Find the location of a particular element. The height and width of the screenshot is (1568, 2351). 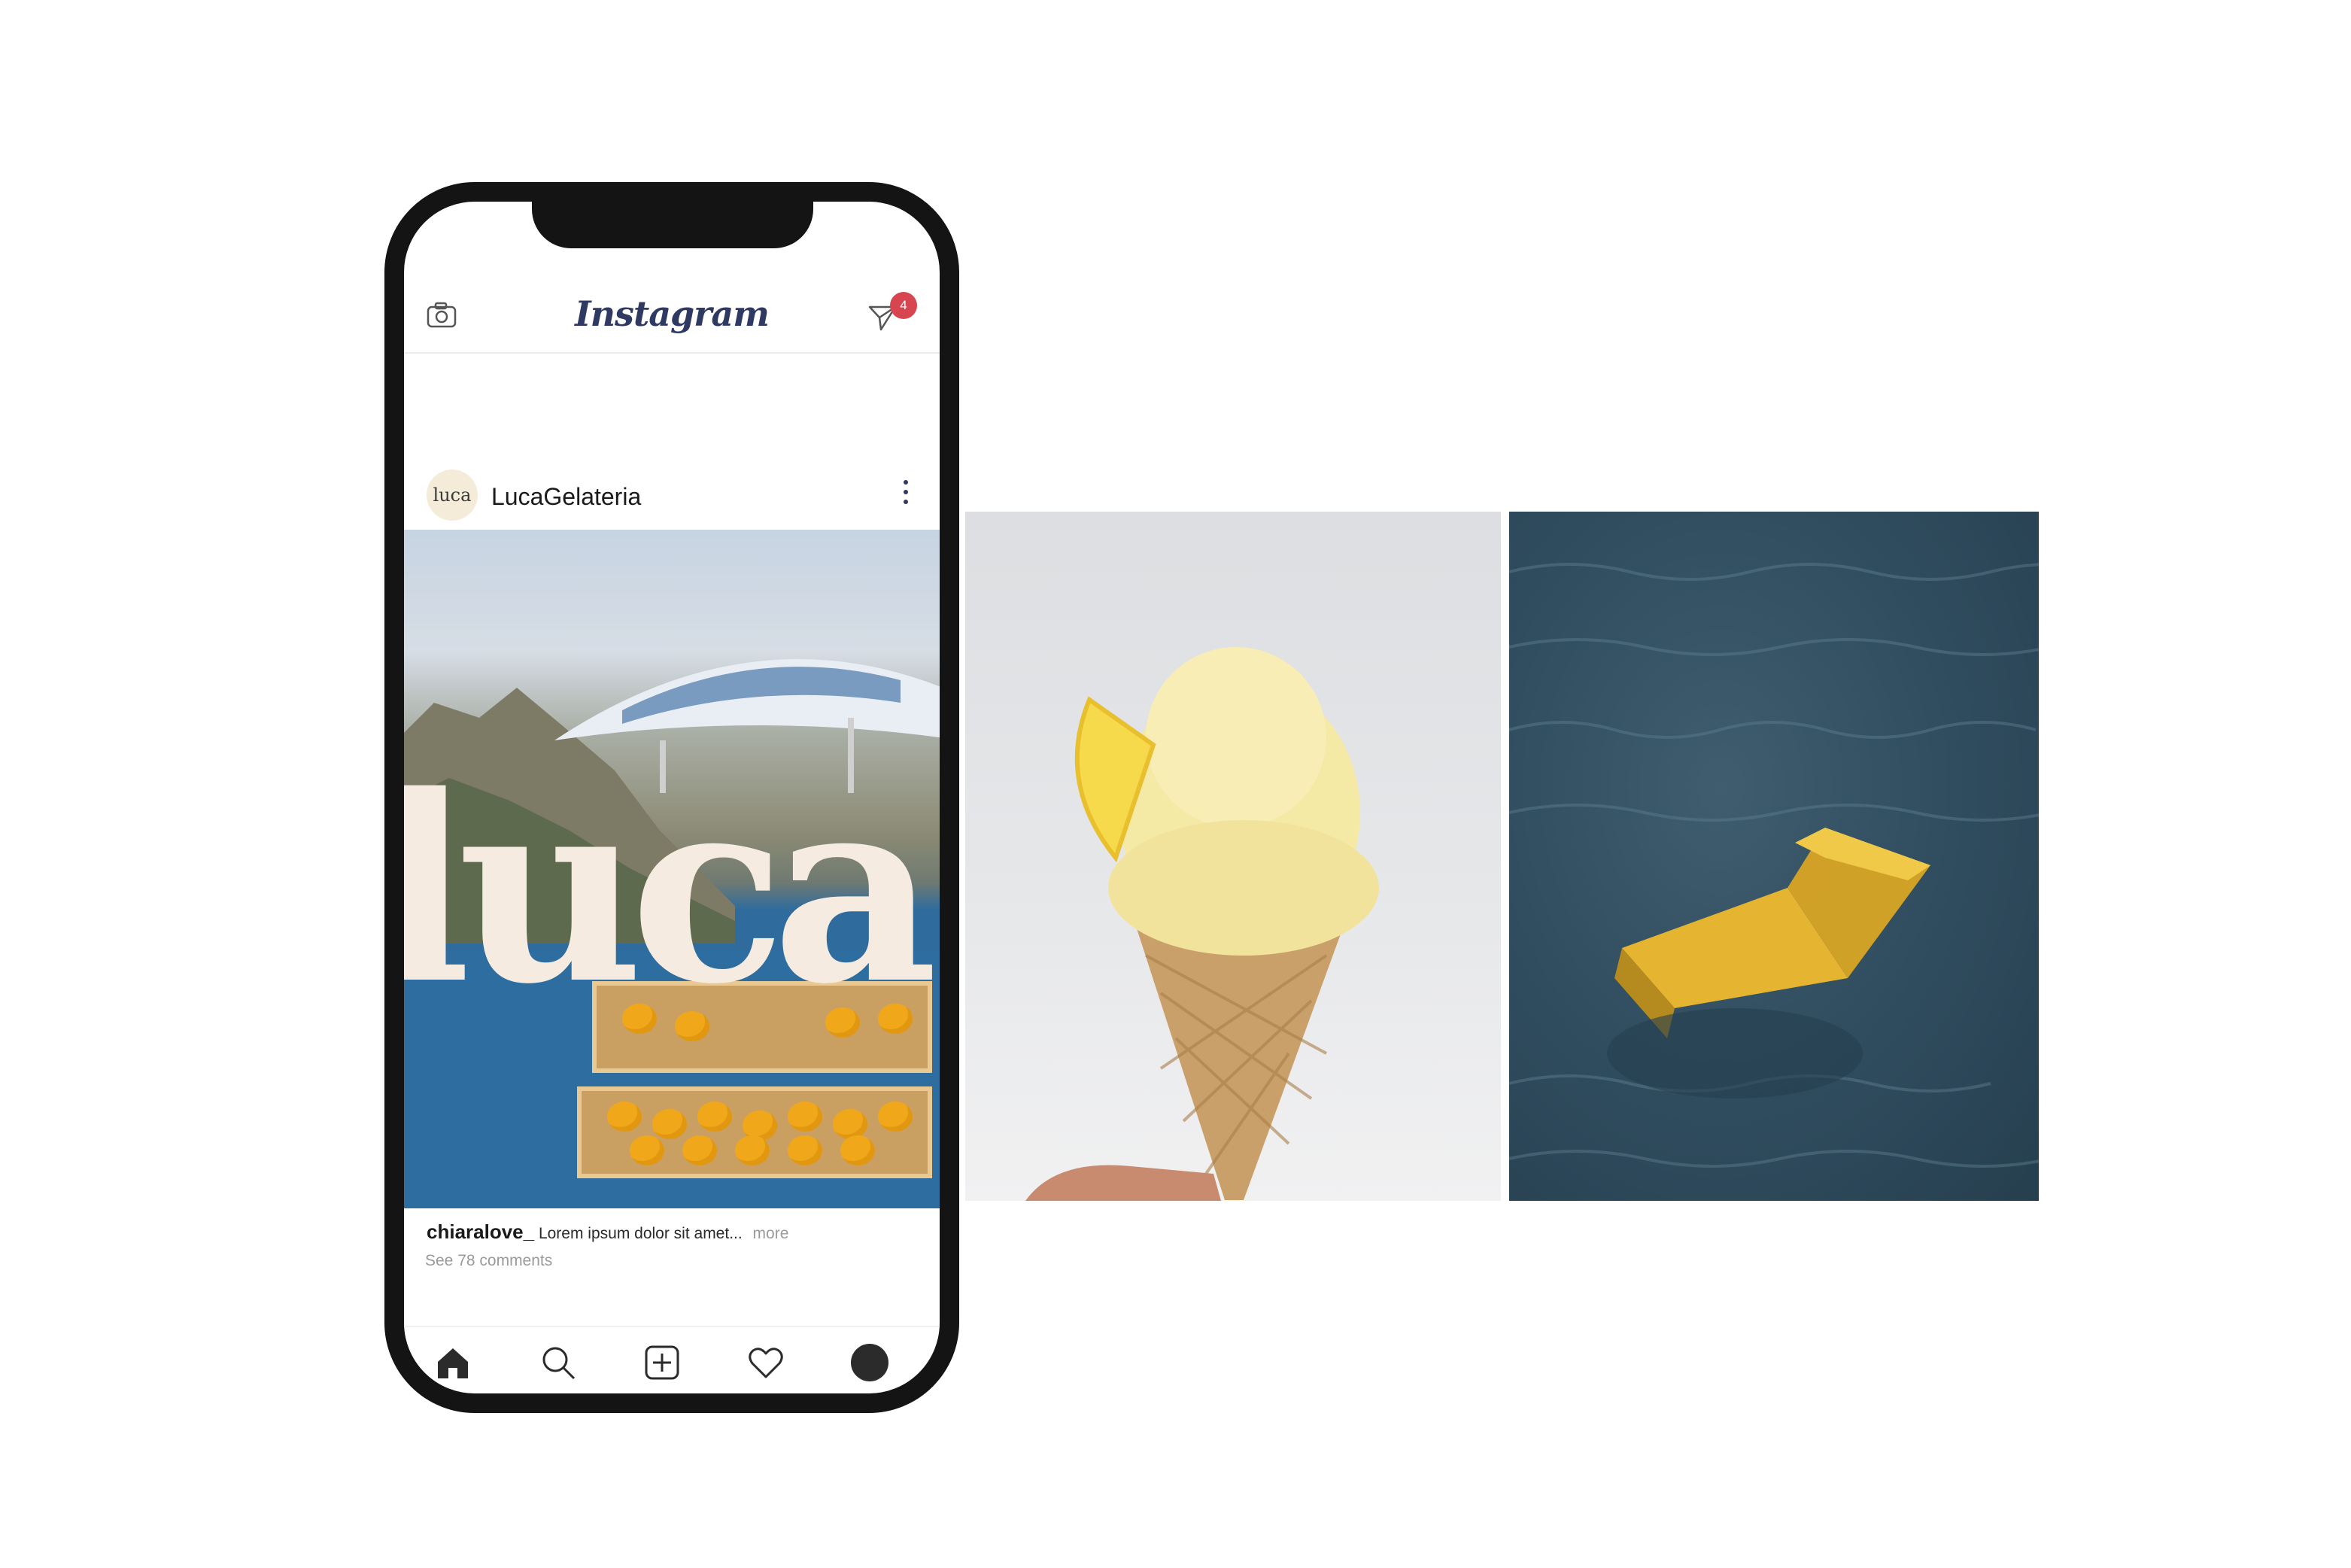

add-post-icon is located at coordinates (662, 1362).